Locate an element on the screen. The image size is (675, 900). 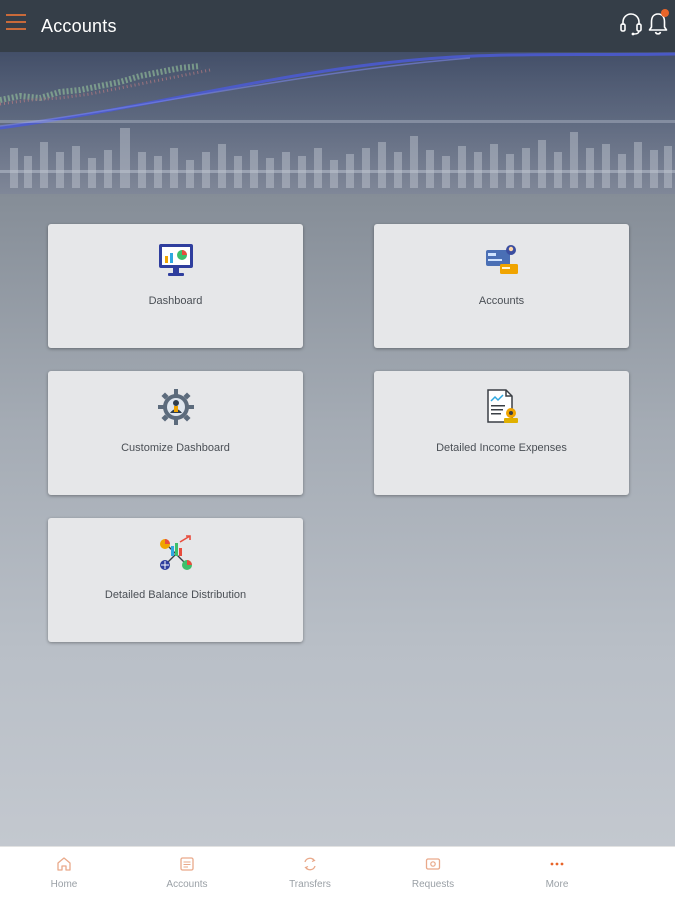
home-icon is located at coordinates (64, 864).